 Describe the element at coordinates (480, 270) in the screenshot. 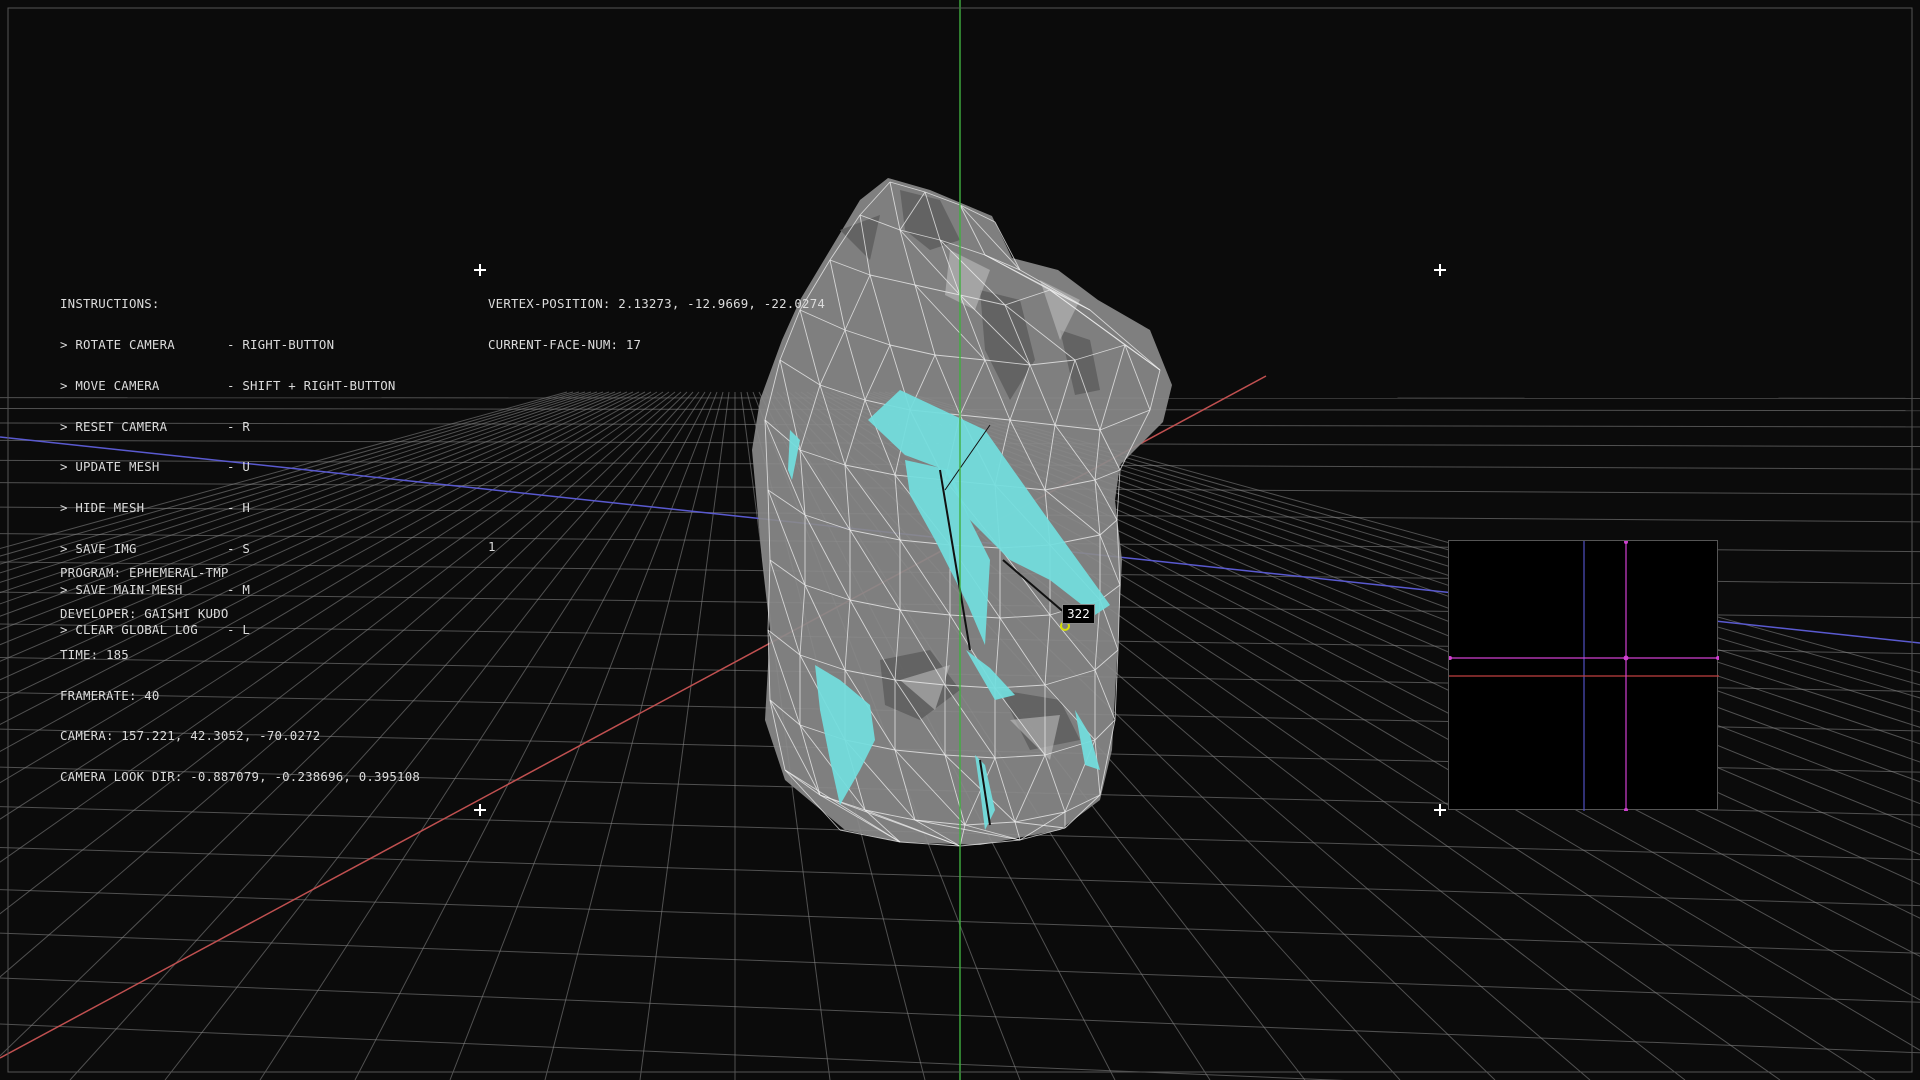

I see `corner-marker-top-left` at that location.